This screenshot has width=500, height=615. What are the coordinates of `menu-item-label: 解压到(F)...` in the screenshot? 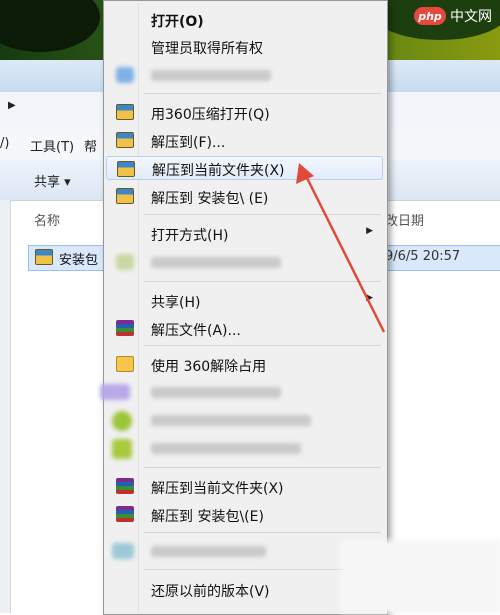 It's located at (188, 143).